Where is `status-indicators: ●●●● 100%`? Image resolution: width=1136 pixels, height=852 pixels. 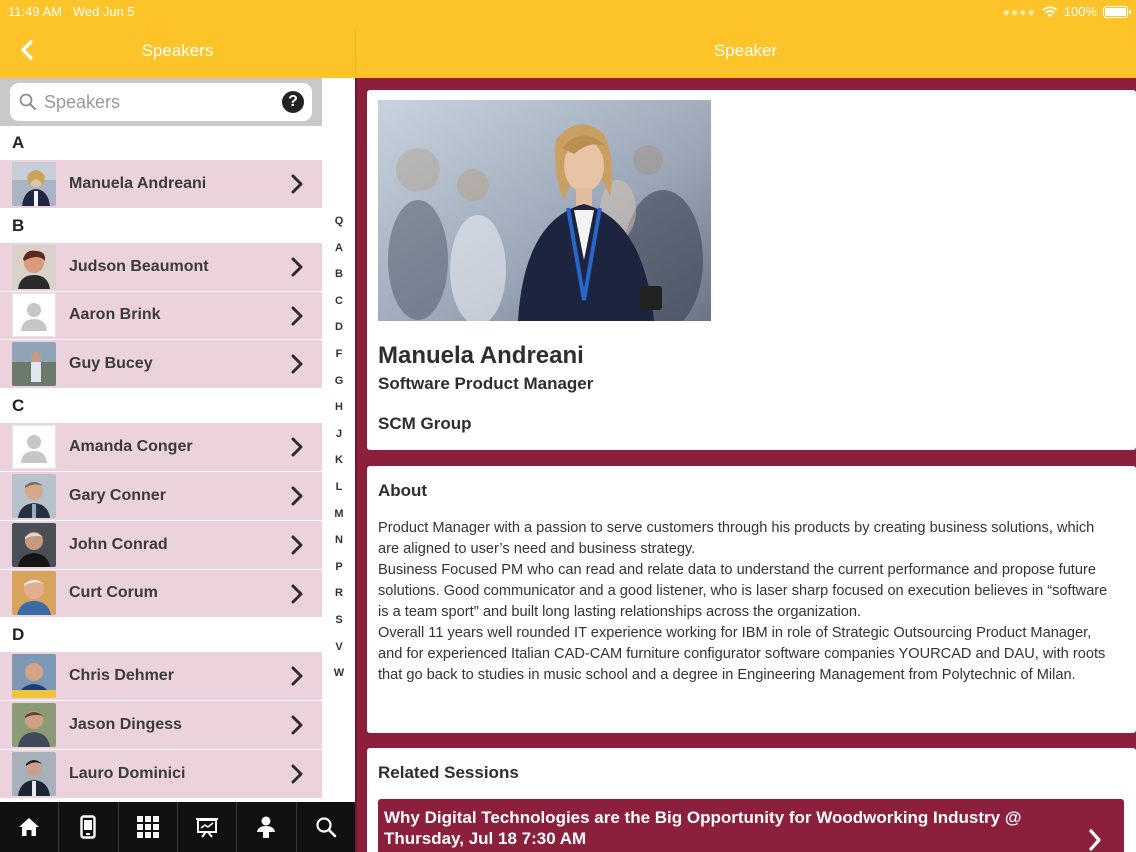
status-indicators: ●●●● 100% is located at coordinates (1066, 11).